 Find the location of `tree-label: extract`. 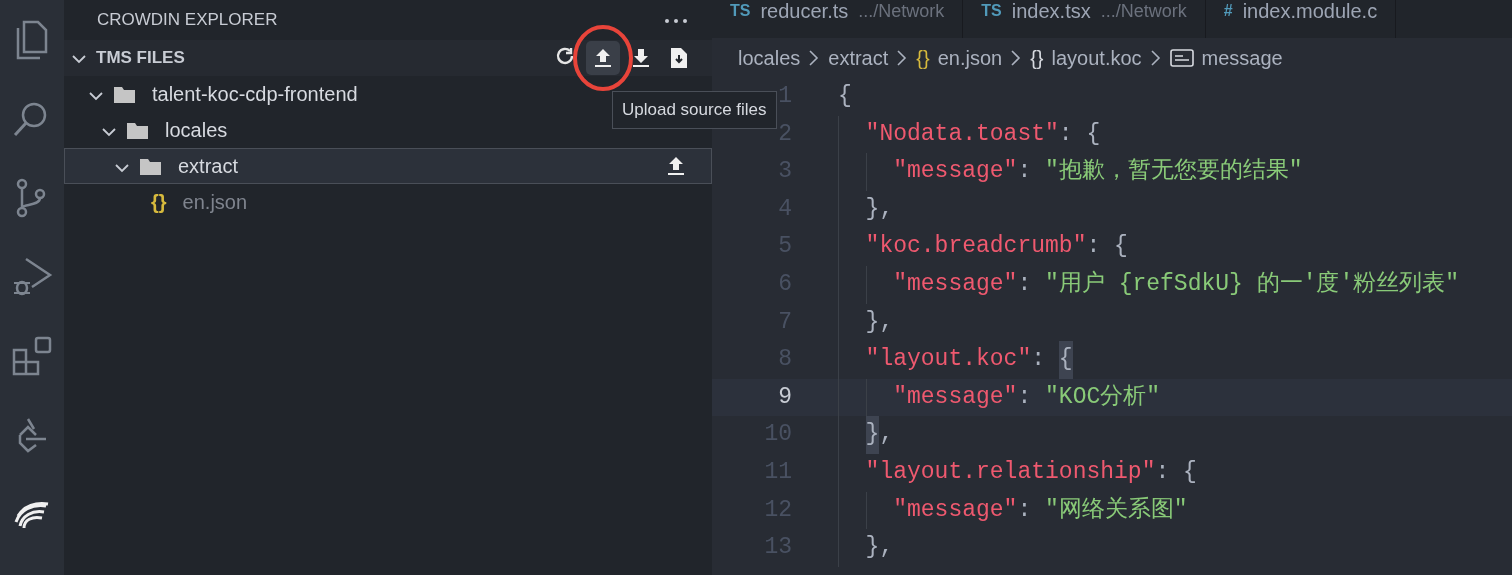

tree-label: extract is located at coordinates (209, 166).